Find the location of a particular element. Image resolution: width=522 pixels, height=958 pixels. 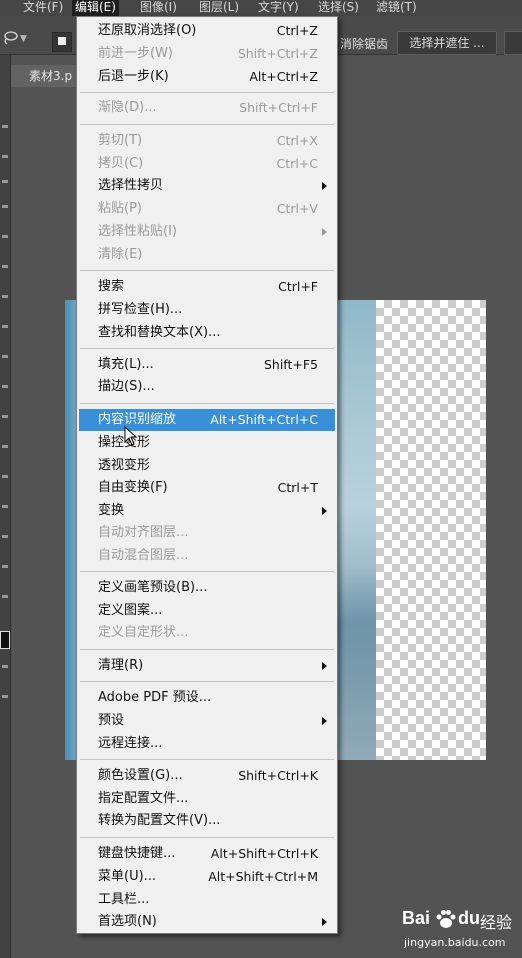

baidu-paw-icon is located at coordinates (446, 919).